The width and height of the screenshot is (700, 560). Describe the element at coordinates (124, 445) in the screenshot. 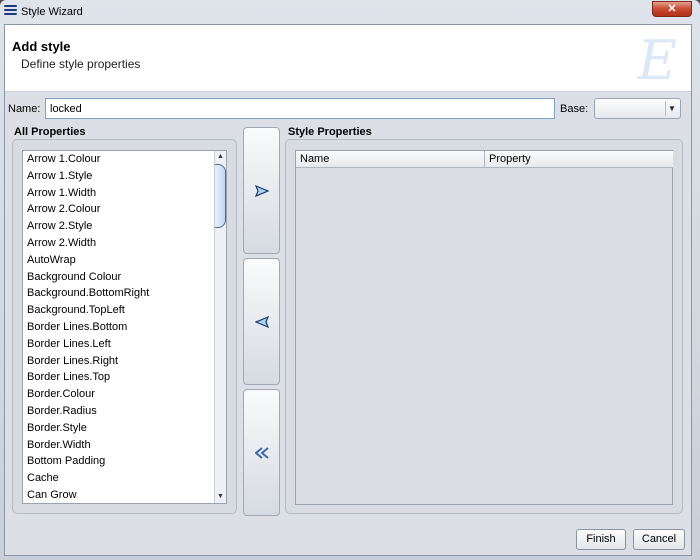

I see `list-item: Border.Width` at that location.